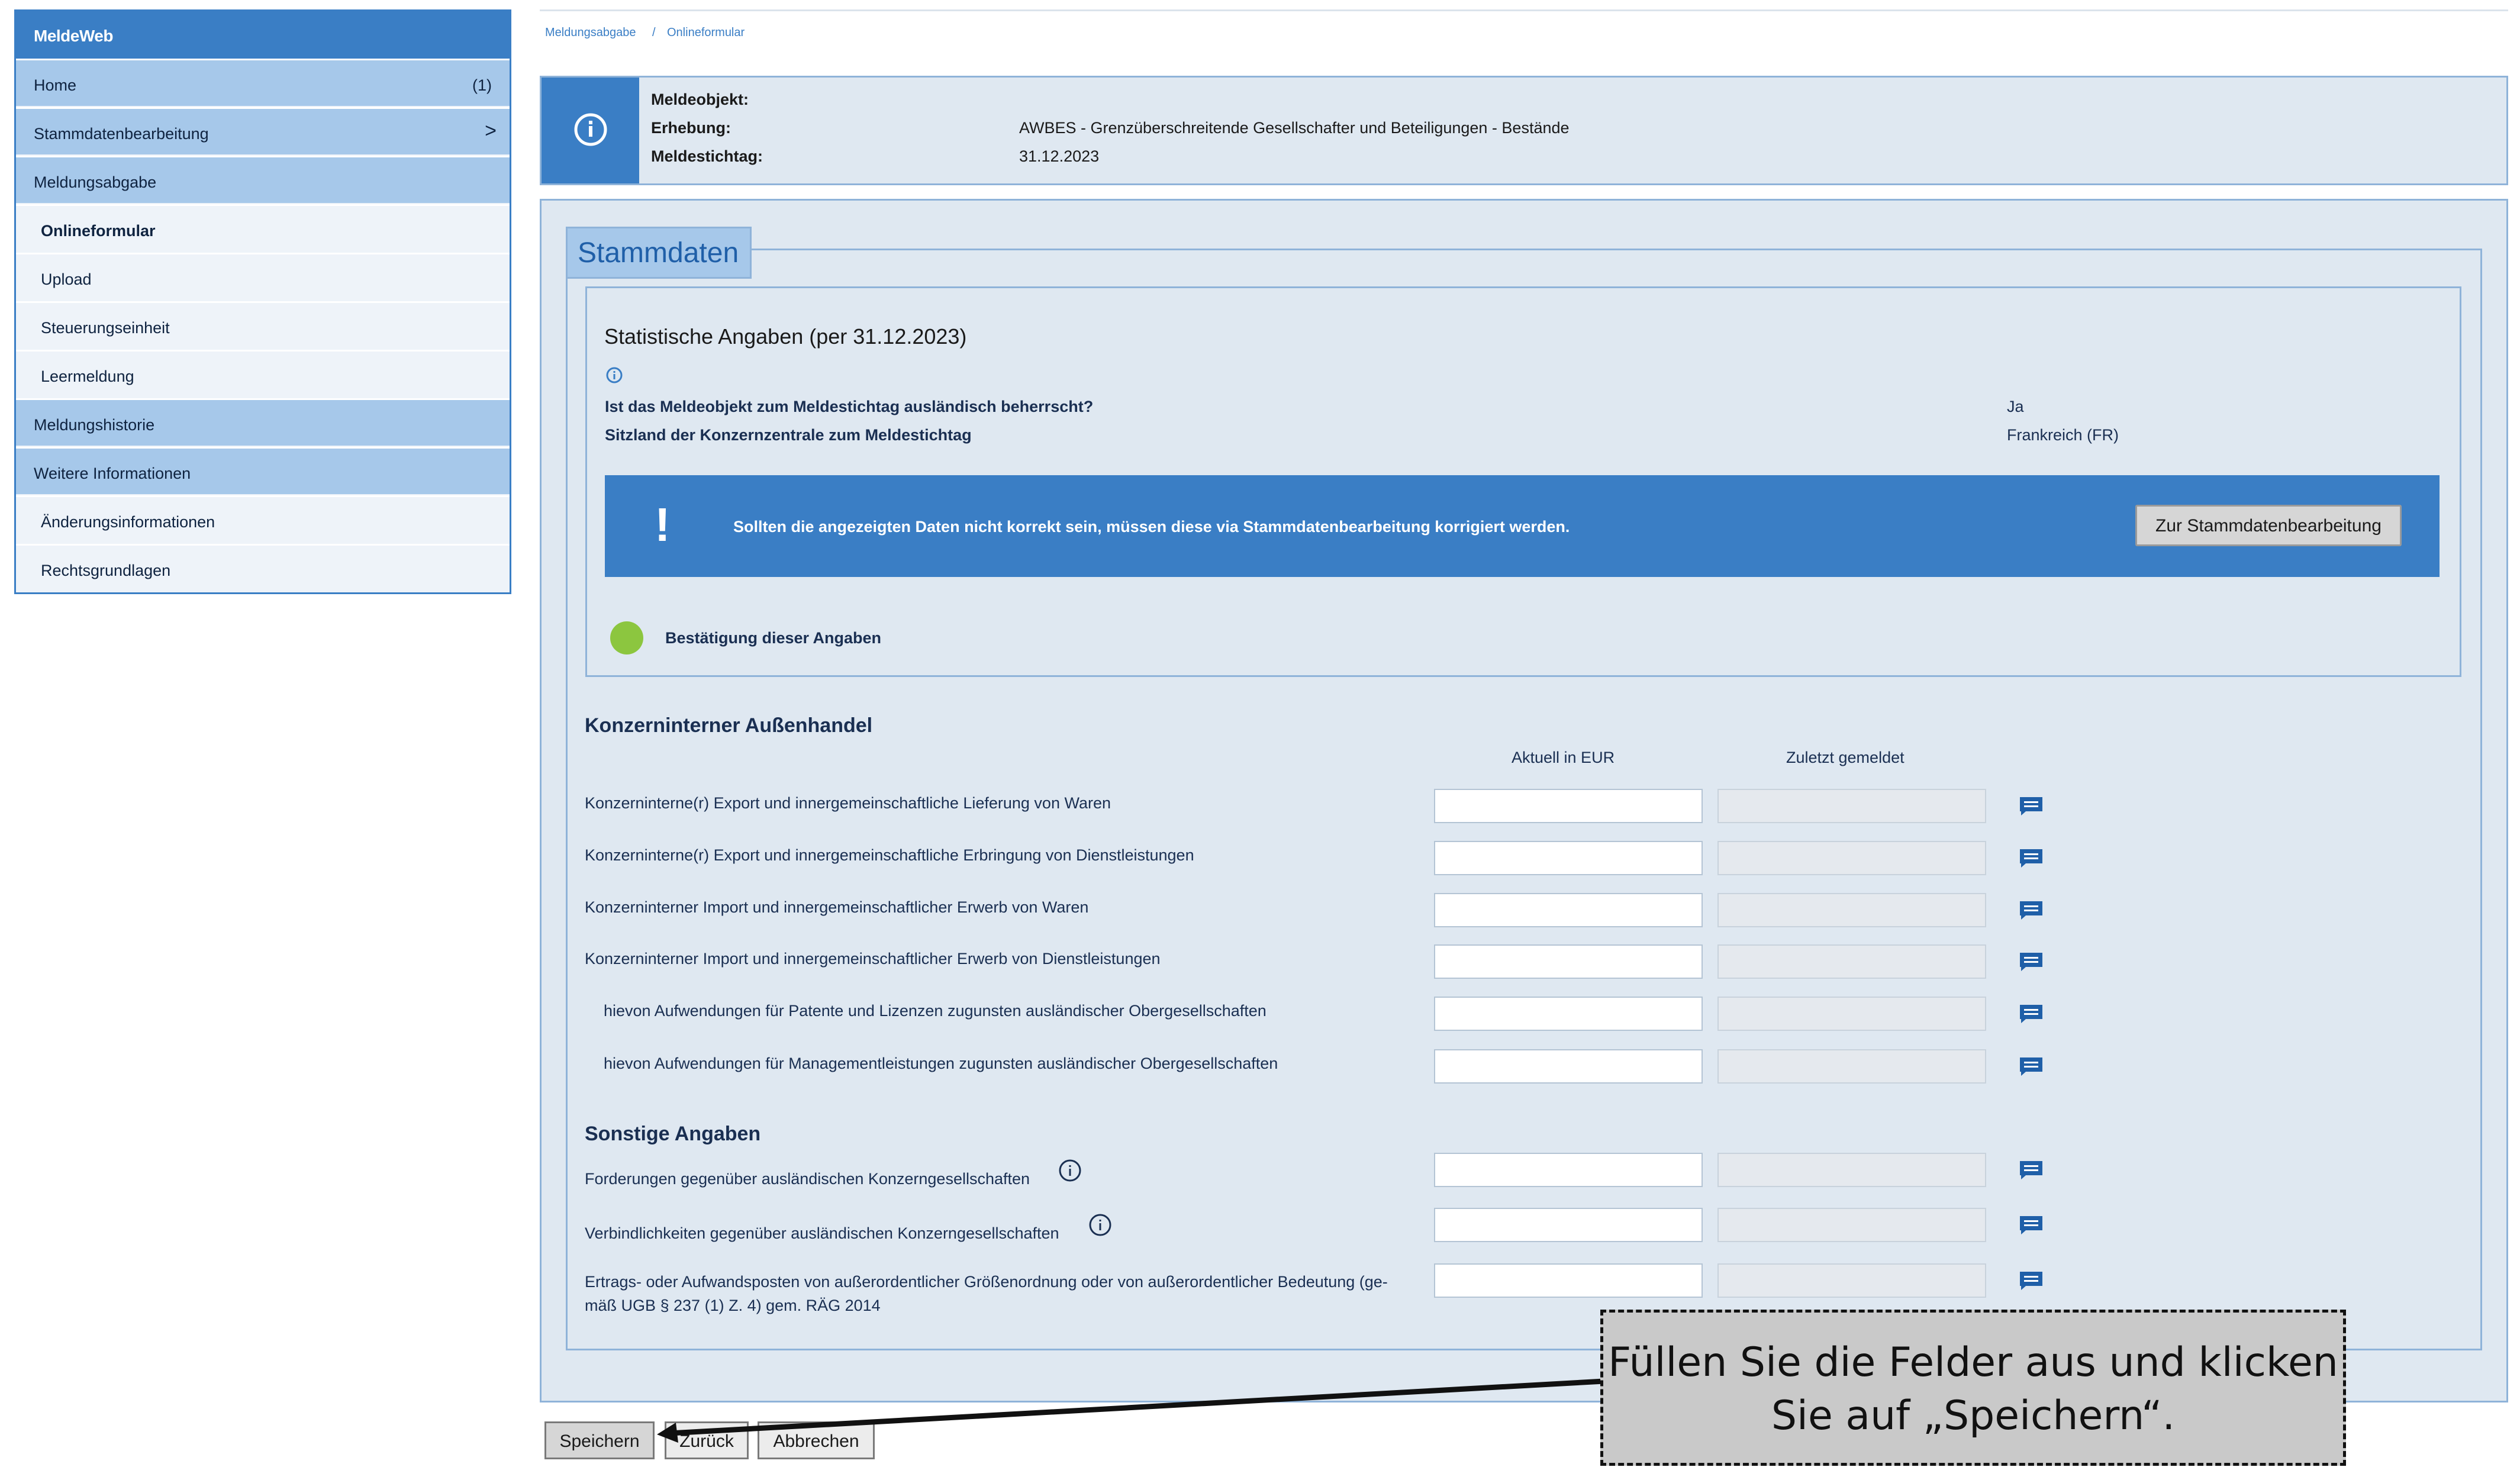 The height and width of the screenshot is (1467, 2520). I want to click on callout-line: Sie auf „Speichern“., so click(1973, 1415).